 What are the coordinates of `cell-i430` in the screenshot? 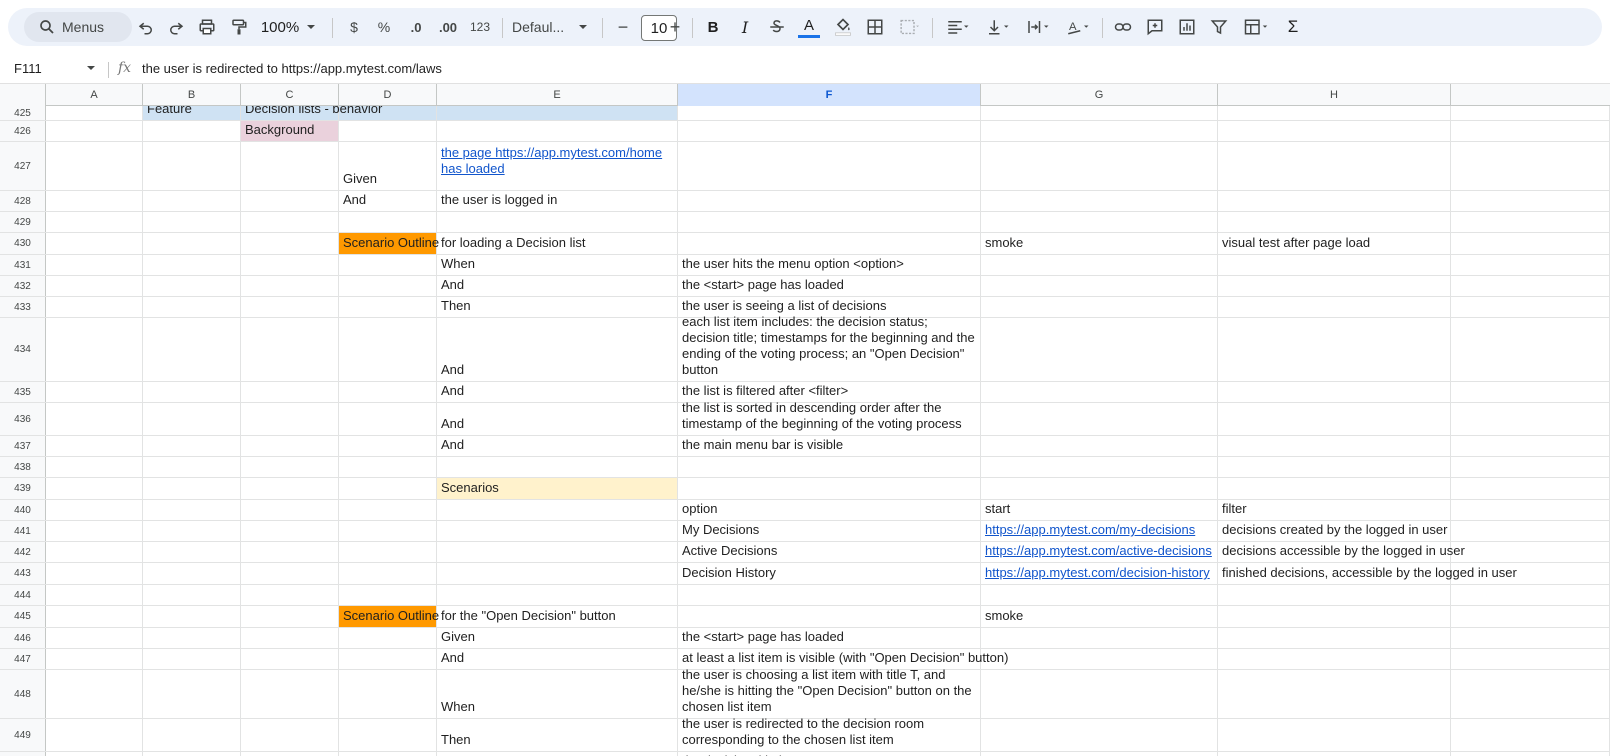 It's located at (1530, 243).